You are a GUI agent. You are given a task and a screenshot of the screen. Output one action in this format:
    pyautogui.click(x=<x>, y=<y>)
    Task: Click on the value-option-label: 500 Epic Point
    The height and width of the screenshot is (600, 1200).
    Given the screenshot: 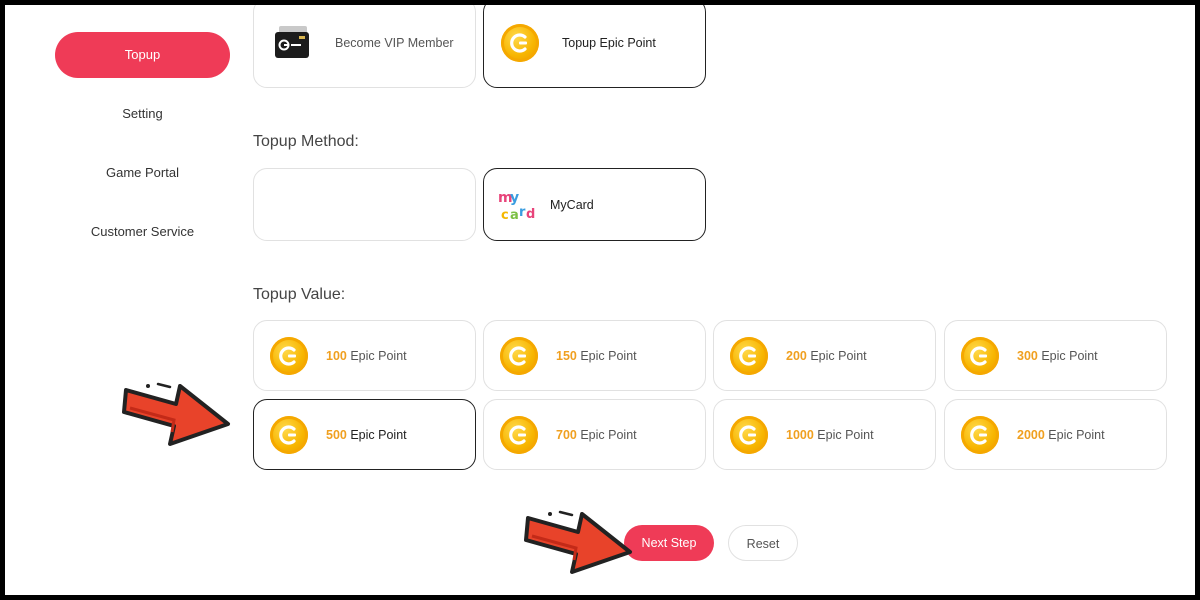 What is the action you would take?
    pyautogui.click(x=366, y=435)
    